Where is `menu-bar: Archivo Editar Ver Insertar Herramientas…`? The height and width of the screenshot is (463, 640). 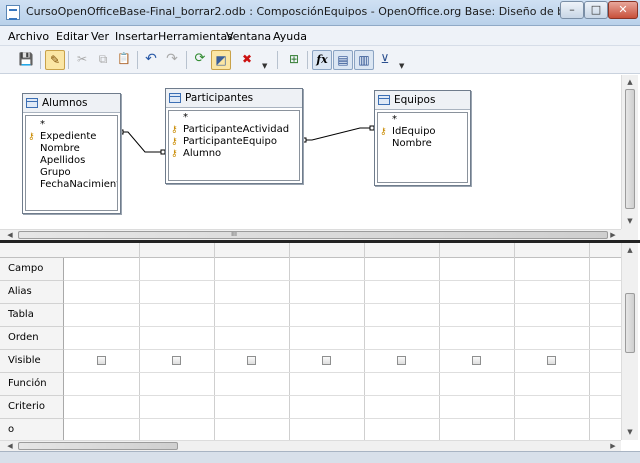 menu-bar: Archivo Editar Ver Insertar Herramientas… is located at coordinates (320, 36).